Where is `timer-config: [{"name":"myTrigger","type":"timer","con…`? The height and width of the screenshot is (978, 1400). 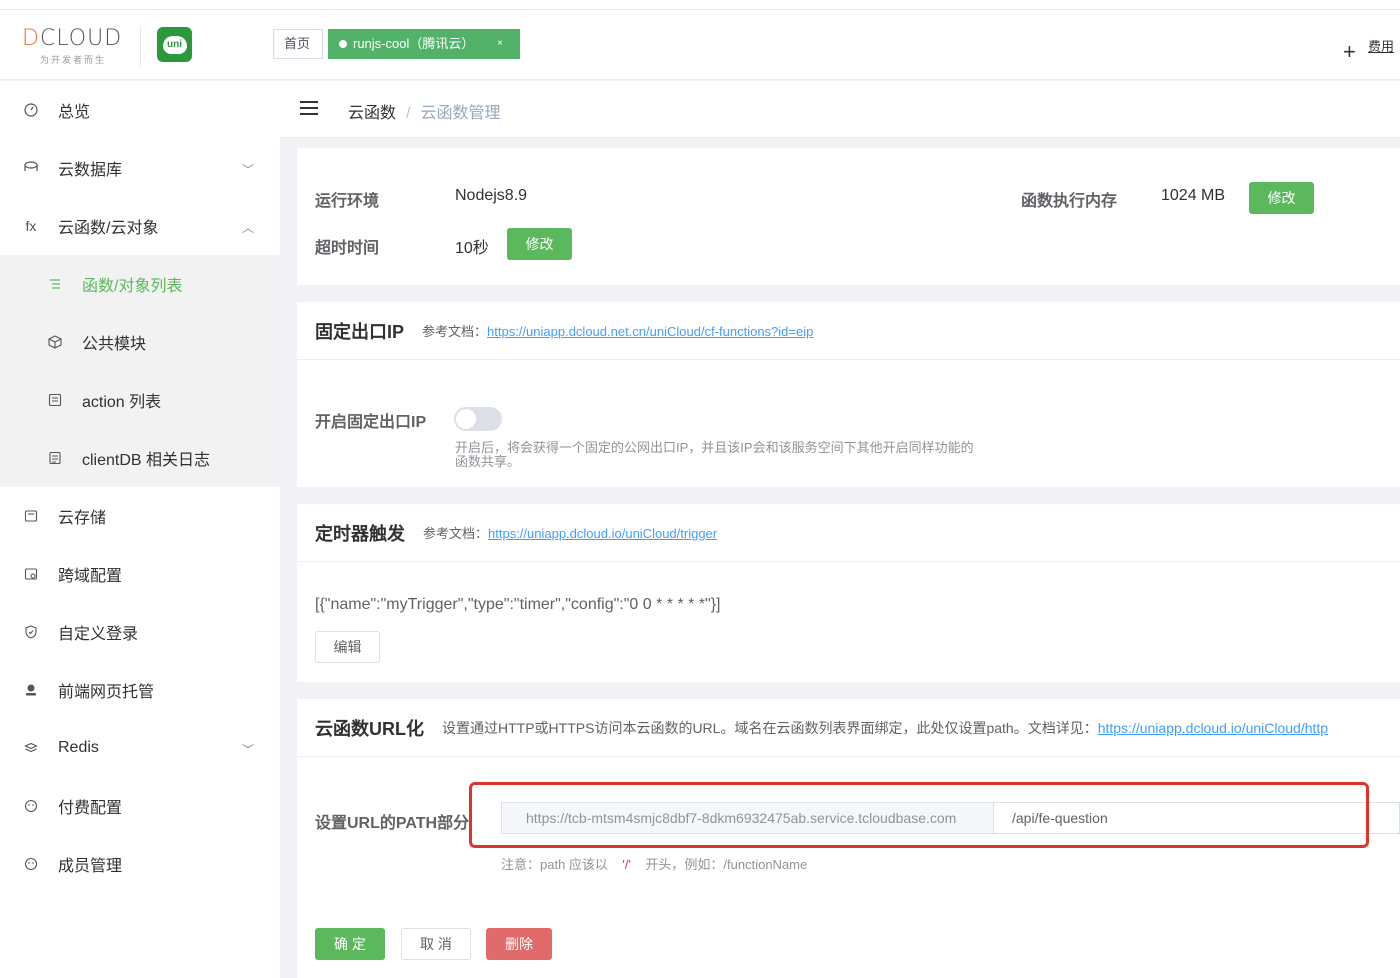 timer-config: [{"name":"myTrigger","type":"timer","con… is located at coordinates (518, 604).